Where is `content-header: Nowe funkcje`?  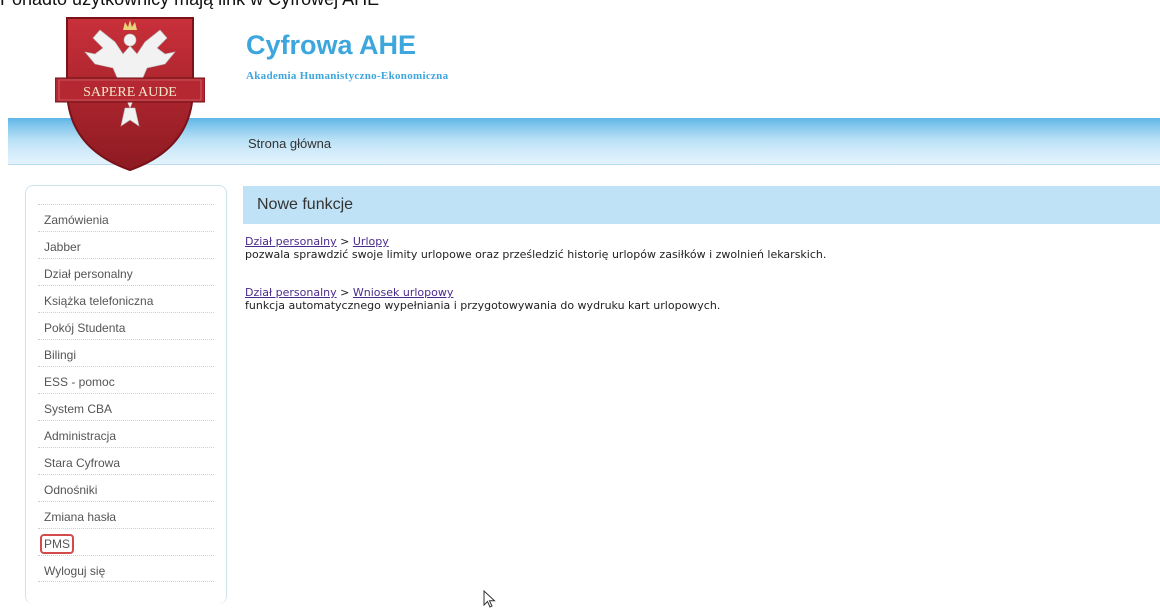
content-header: Nowe funkcje is located at coordinates (701, 205).